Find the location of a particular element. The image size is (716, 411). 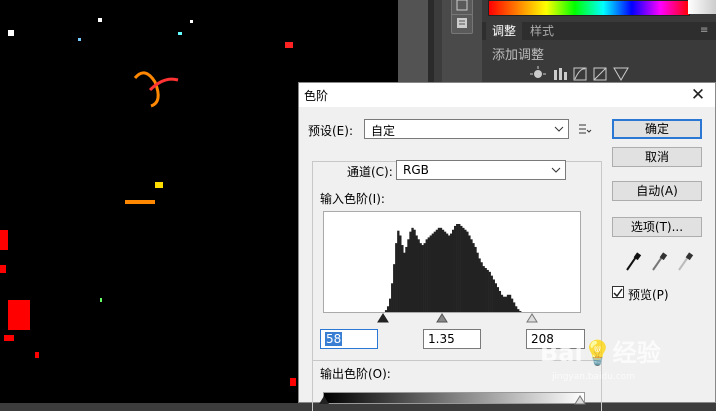

close-button: ✕ is located at coordinates (698, 95).